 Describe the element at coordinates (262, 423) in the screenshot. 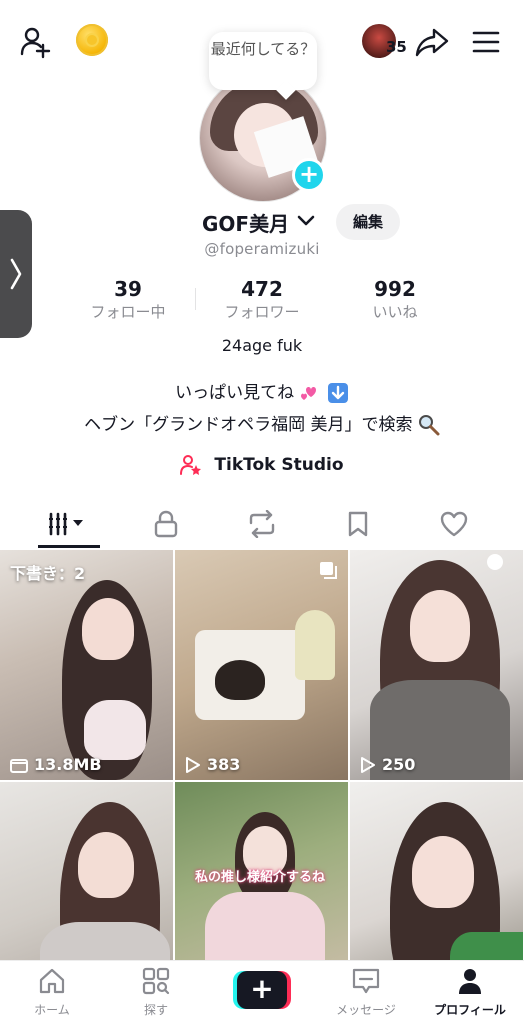

I see `bio-line-3: ヘブン「グランドオペラ福岡 美月」で検索` at that location.